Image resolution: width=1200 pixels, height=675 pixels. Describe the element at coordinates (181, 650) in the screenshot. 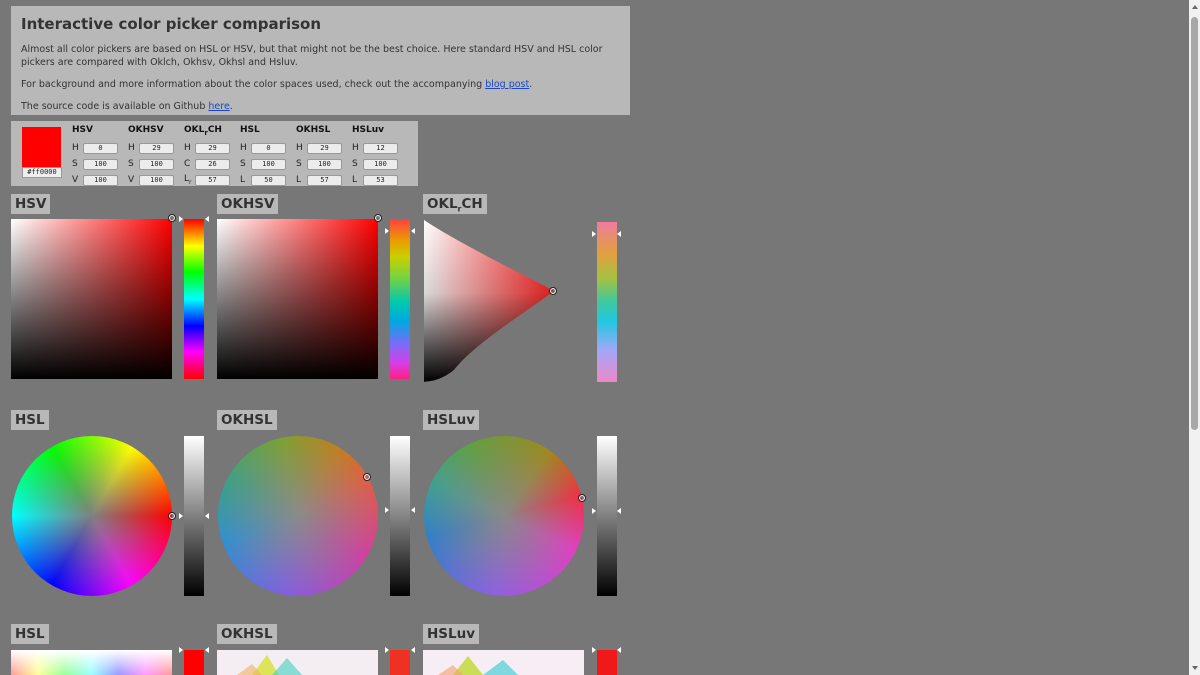

I see `hsl-bottom-left-arrow-icon` at that location.